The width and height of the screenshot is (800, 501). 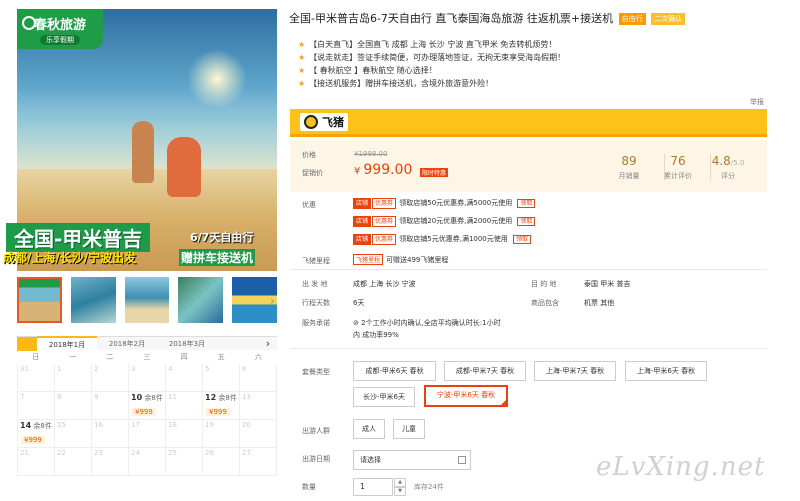 What do you see at coordinates (98, 425) in the screenshot?
I see `day-number: 16` at bounding box center [98, 425].